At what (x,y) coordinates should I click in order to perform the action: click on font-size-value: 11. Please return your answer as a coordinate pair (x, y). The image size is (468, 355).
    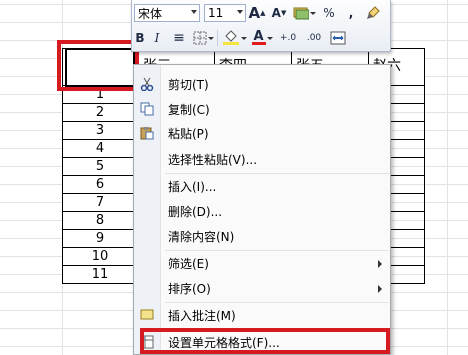
    Looking at the image, I should click on (216, 13).